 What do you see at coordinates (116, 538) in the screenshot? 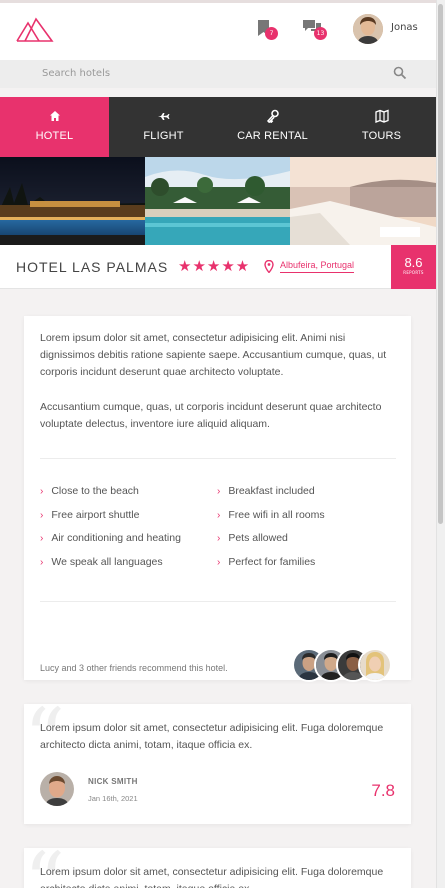
I see `amenity-label: Air conditioning and heating` at bounding box center [116, 538].